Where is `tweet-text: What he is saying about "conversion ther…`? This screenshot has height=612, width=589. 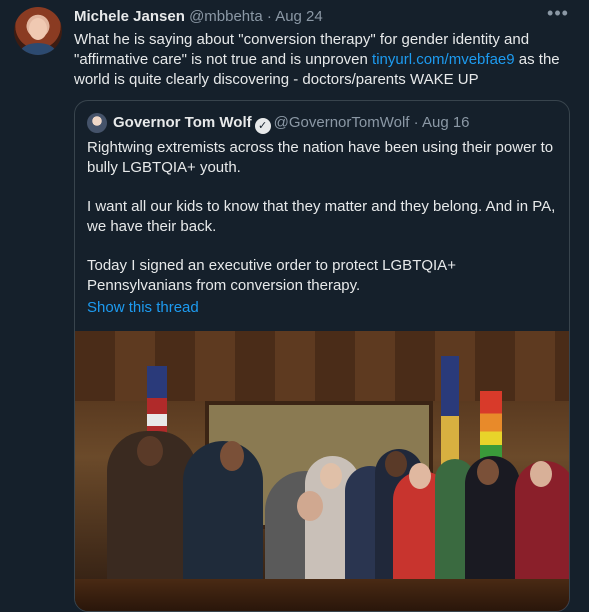 tweet-text: What he is saying about "conversion ther… is located at coordinates (324, 60).